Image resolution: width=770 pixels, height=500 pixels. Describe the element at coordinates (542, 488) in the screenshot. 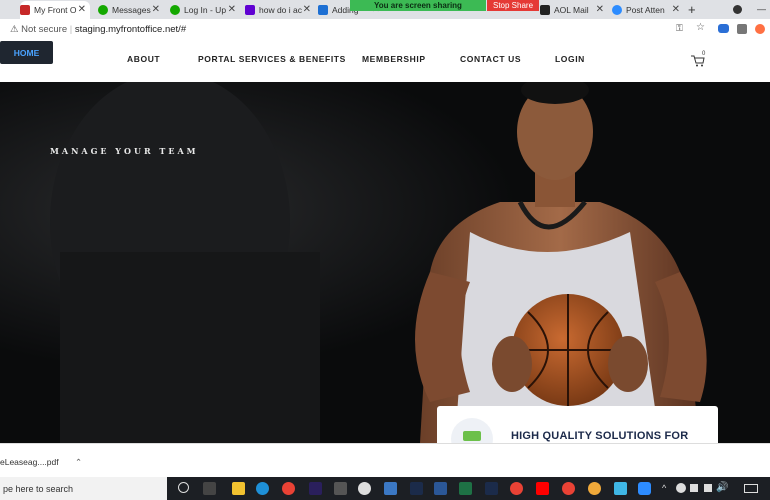

I see `youtube-icon` at that location.